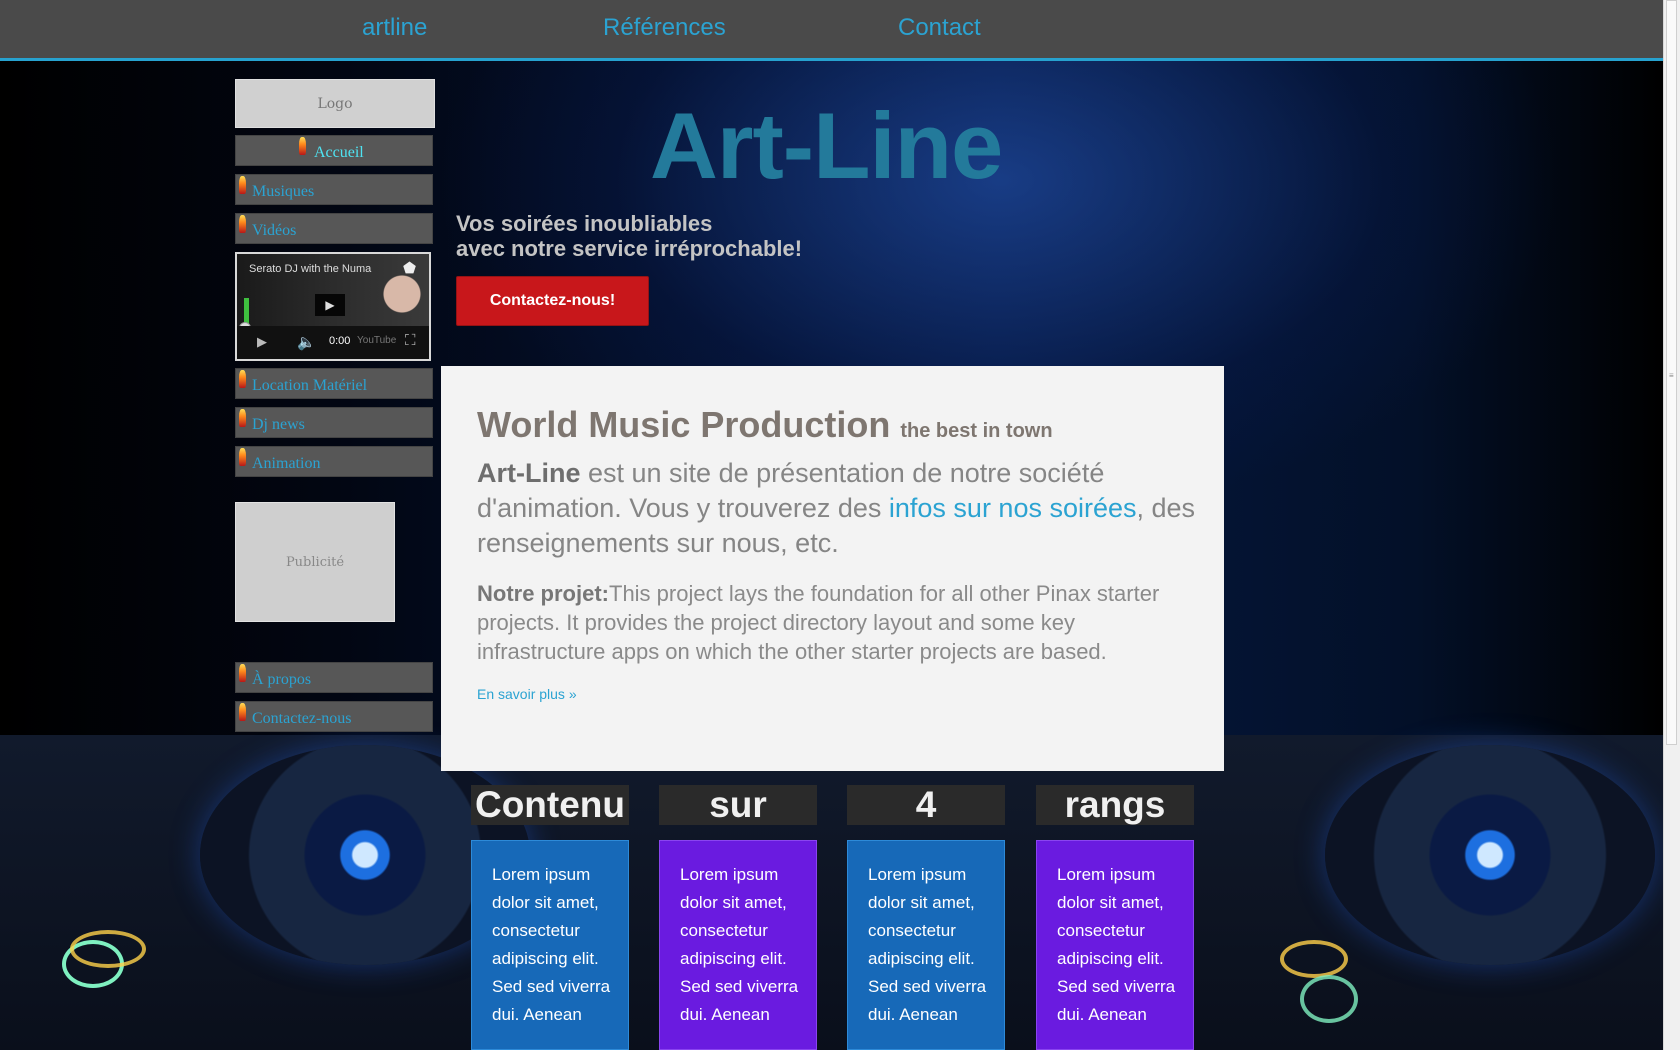  Describe the element at coordinates (832, 30) in the screenshot. I see `top-navbar: artline Références Contact` at that location.